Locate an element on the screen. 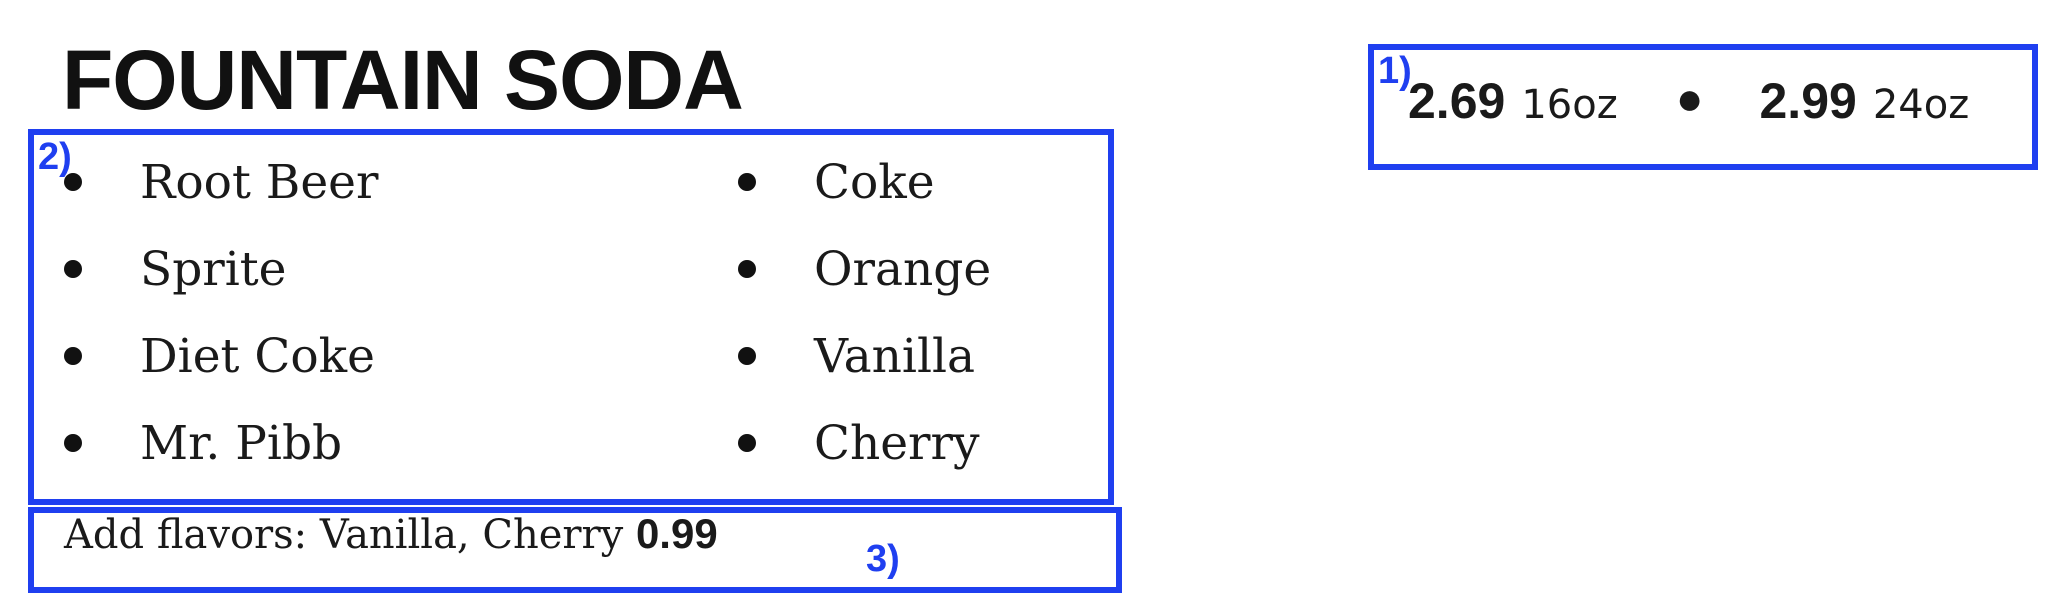 The width and height of the screenshot is (2062, 610). add-flavors-text: Add flavors: Vanilla, Cherry is located at coordinates (344, 535).